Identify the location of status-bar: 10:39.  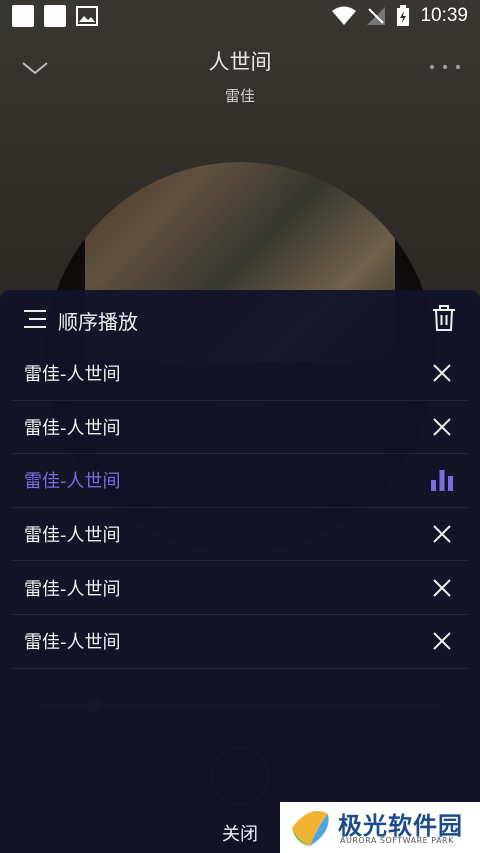
(240, 16).